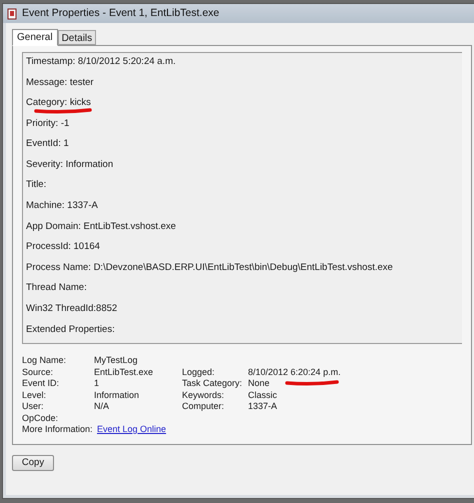 The height and width of the screenshot is (503, 474). I want to click on message-line: App Domain: EntLibTest.vshost.exe, so click(101, 226).